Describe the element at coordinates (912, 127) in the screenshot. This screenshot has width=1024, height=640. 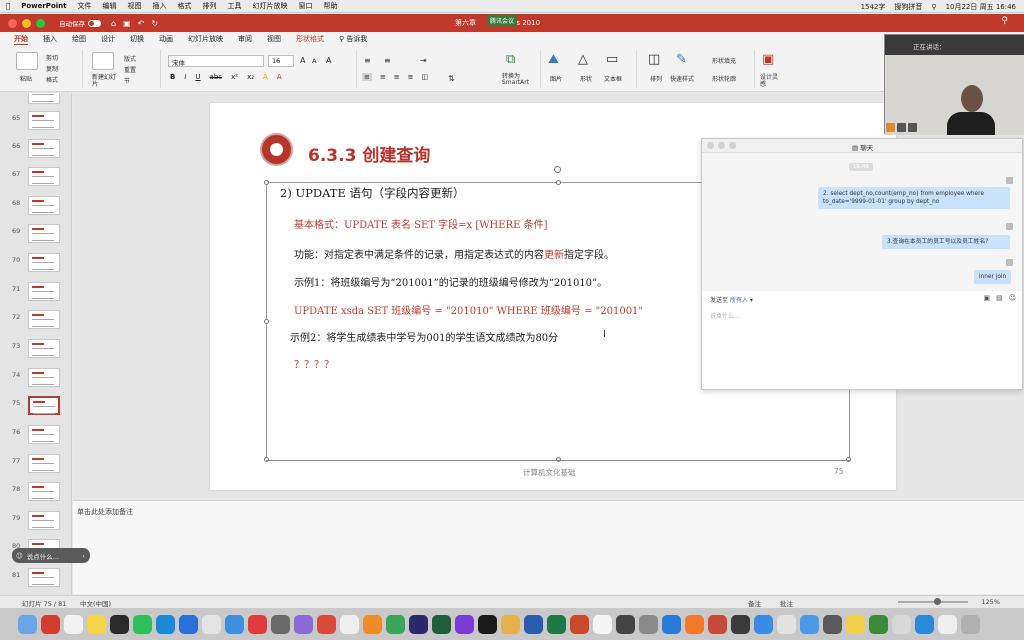
I see `camera-icon` at that location.